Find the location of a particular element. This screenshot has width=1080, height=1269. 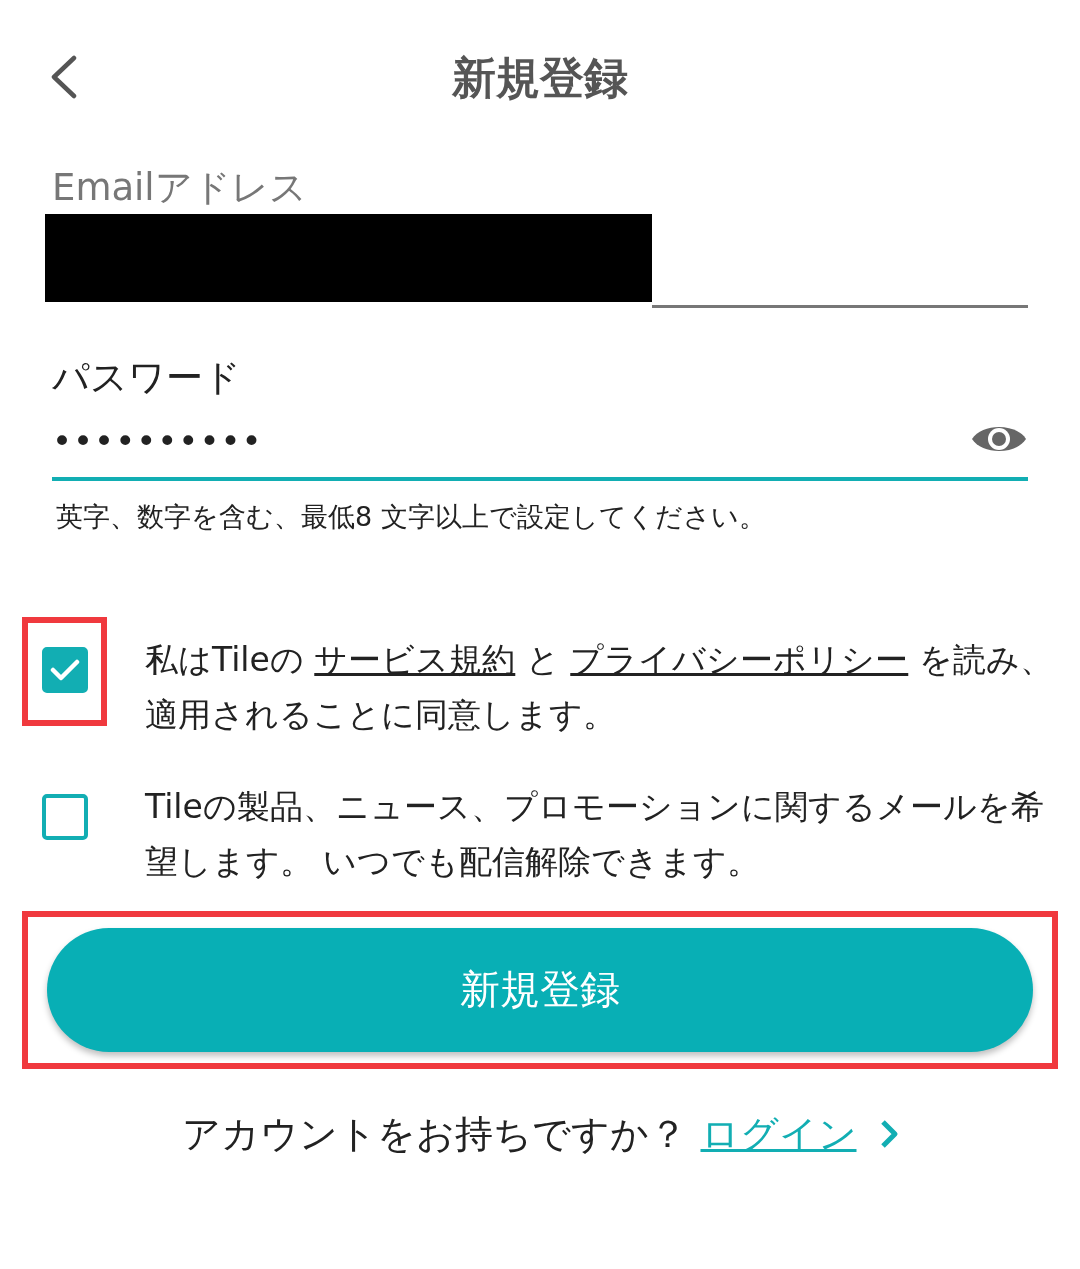

terms-link: プライバシーポリシー is located at coordinates (739, 659).